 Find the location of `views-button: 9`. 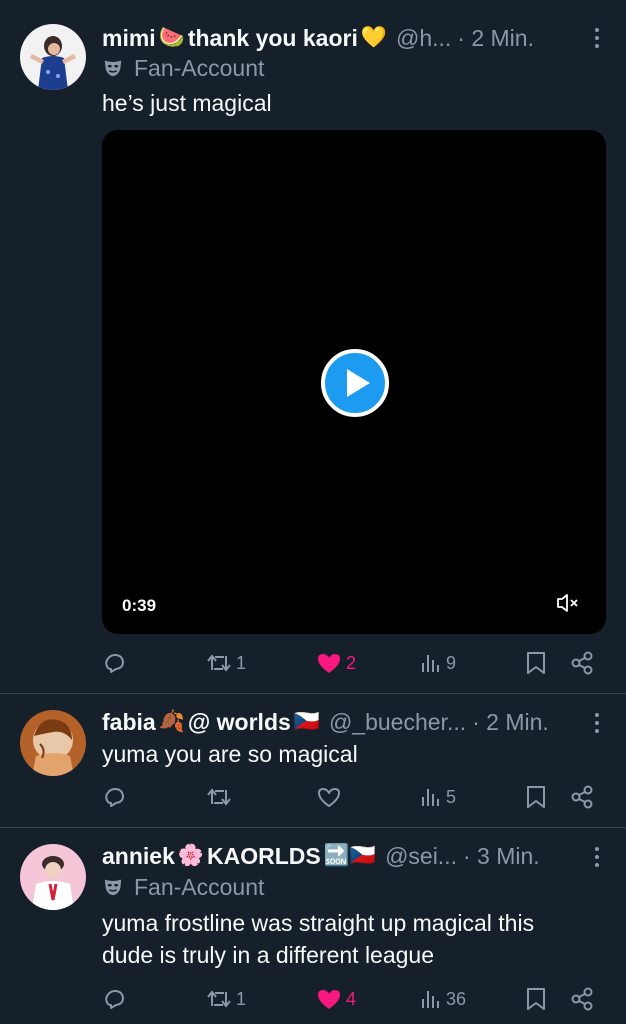

views-button: 9 is located at coordinates (438, 663).